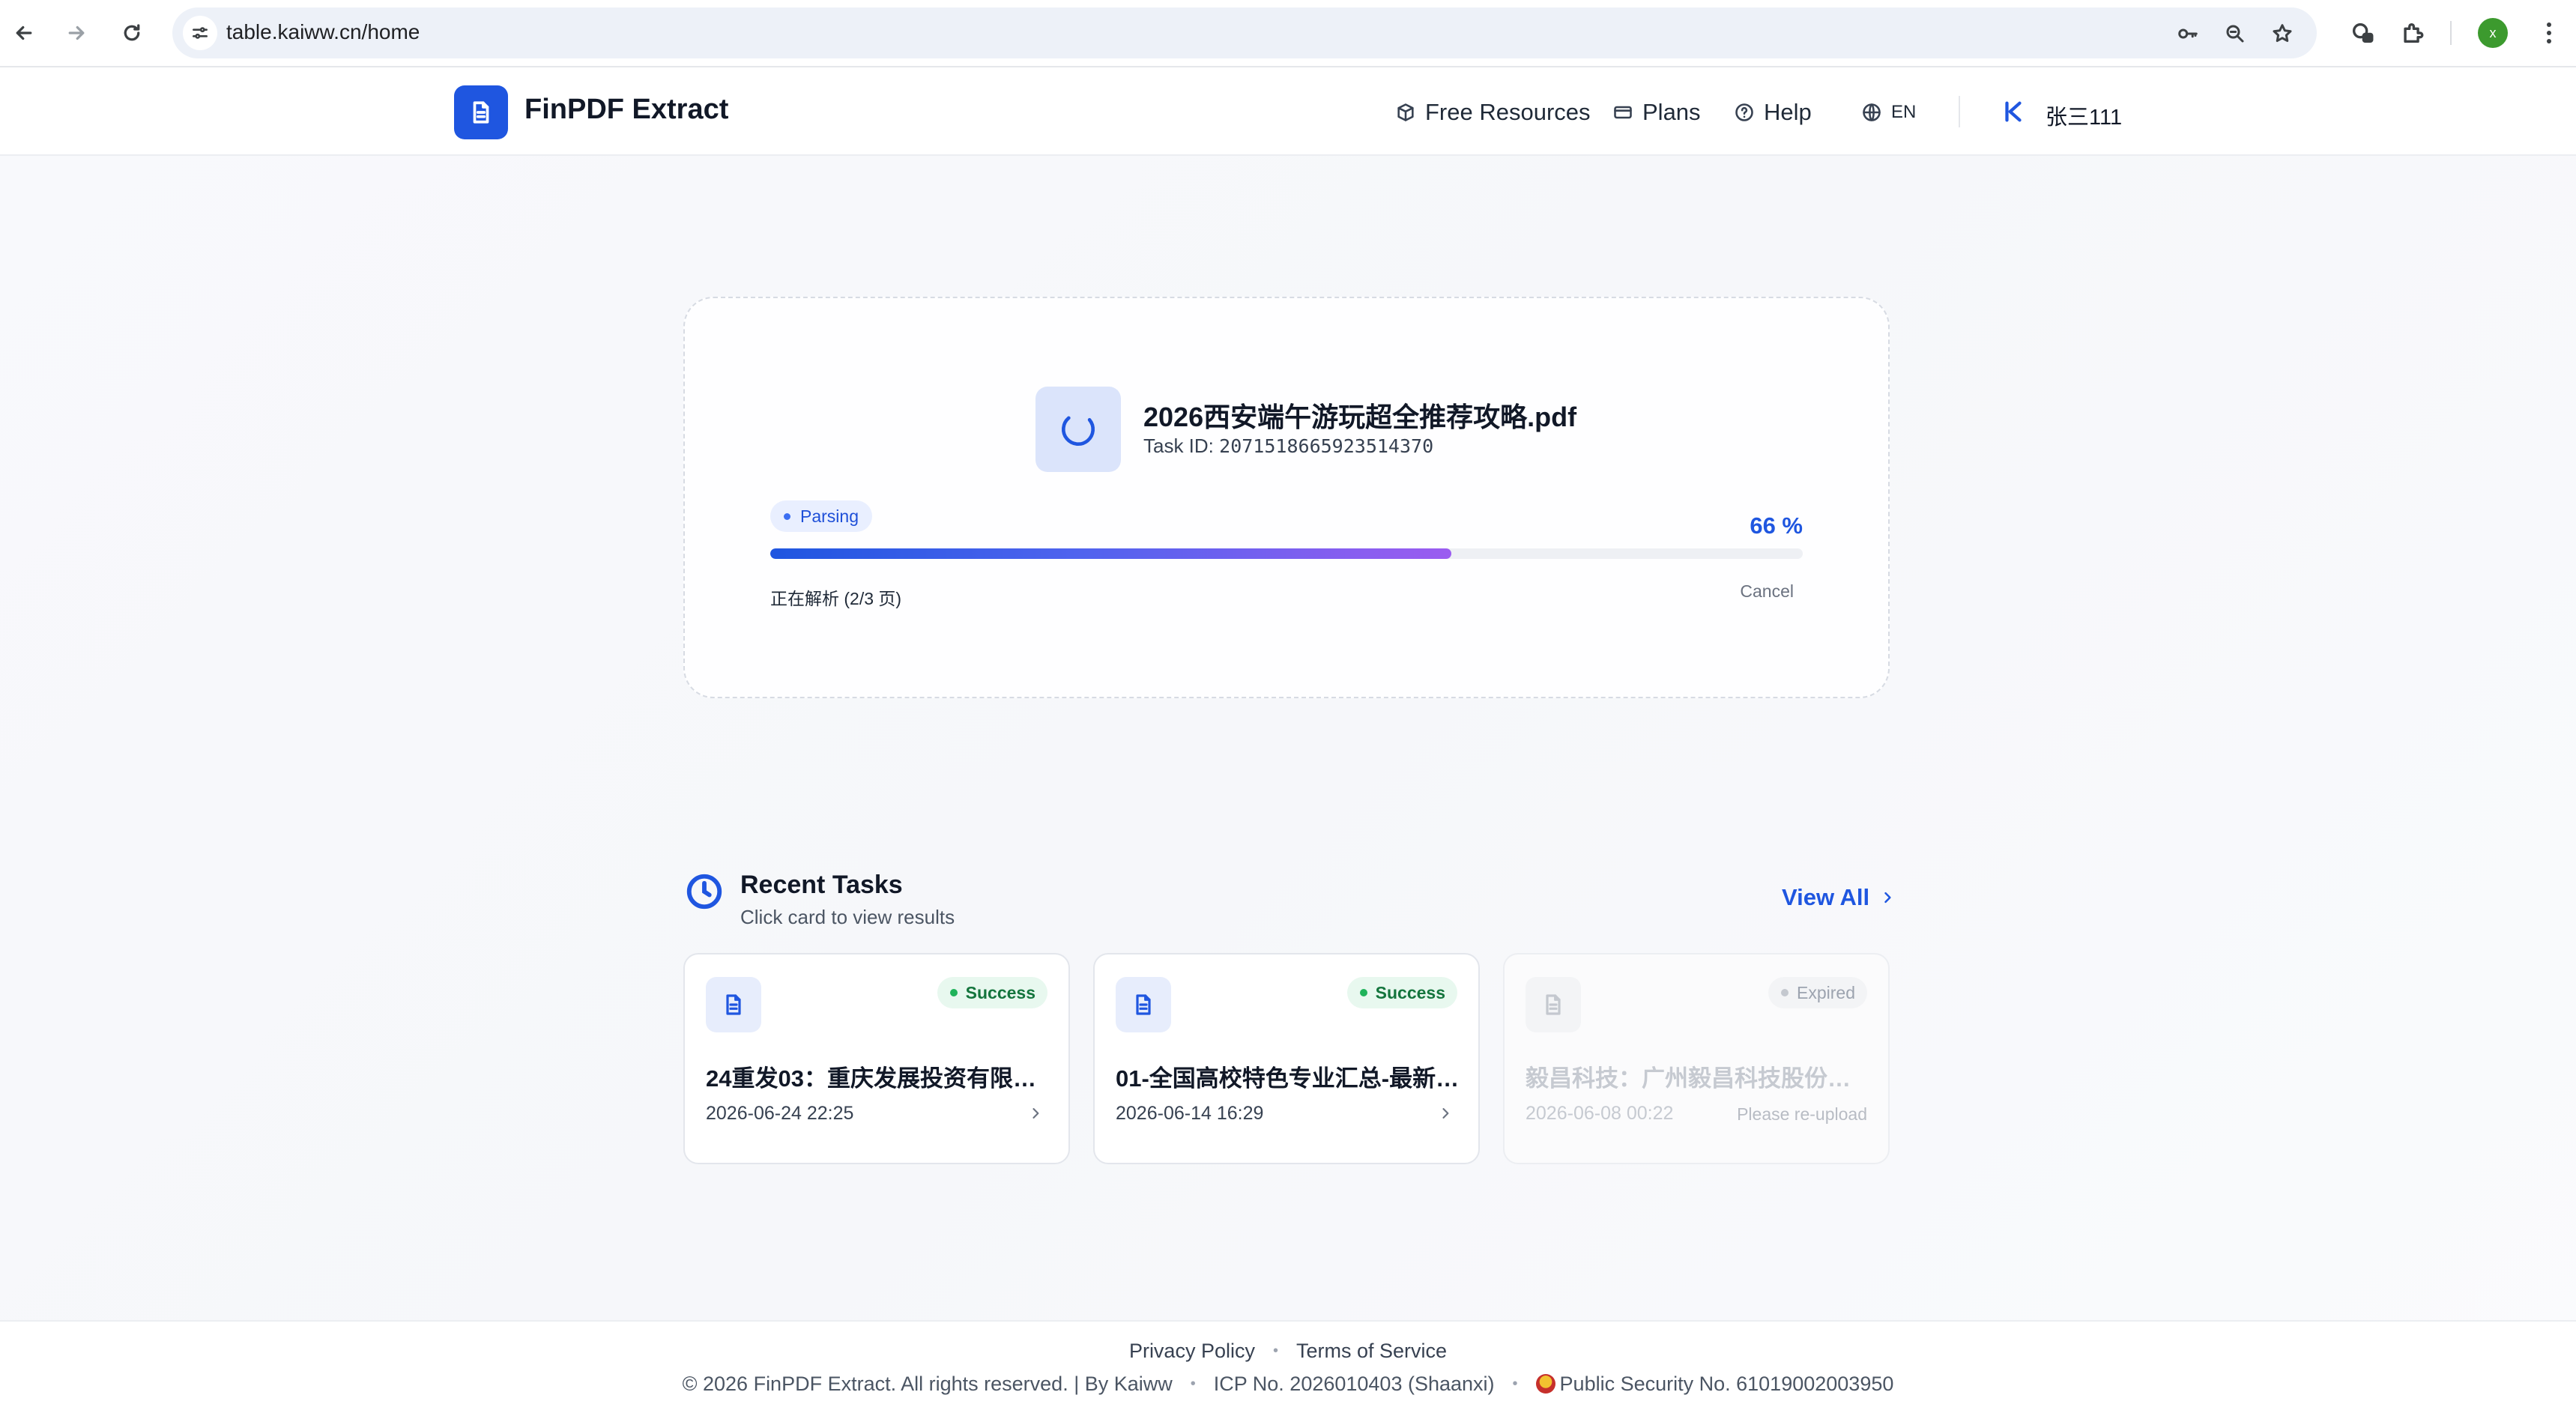  I want to click on clock-icon, so click(704, 891).